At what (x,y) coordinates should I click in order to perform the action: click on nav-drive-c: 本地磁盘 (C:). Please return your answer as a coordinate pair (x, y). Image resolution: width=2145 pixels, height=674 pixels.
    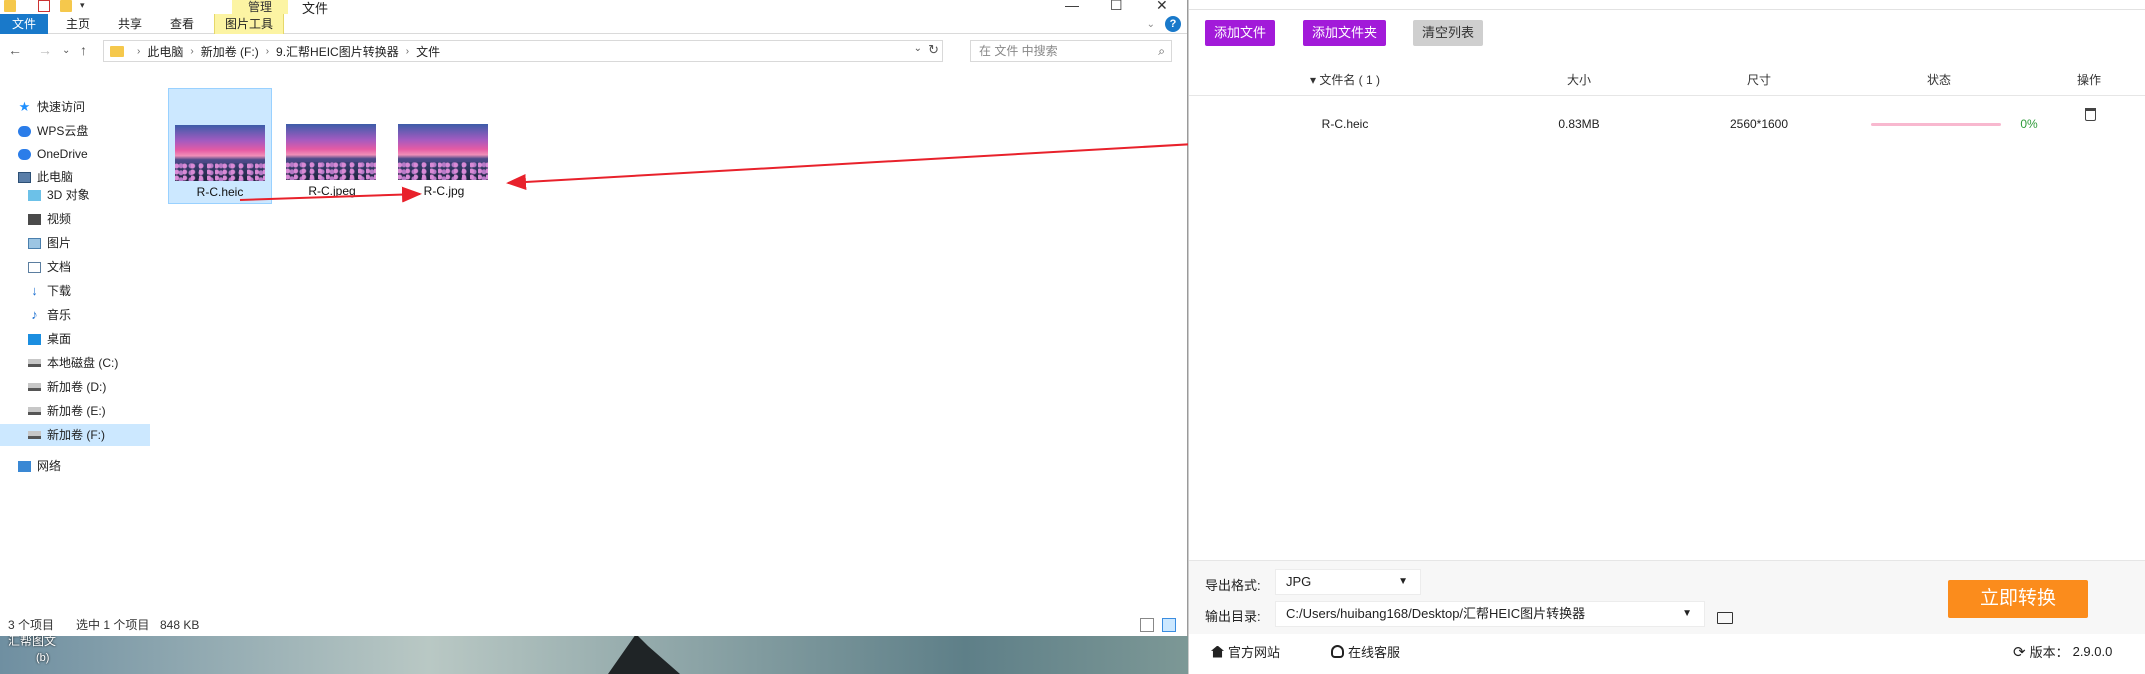
    Looking at the image, I should click on (73, 363).